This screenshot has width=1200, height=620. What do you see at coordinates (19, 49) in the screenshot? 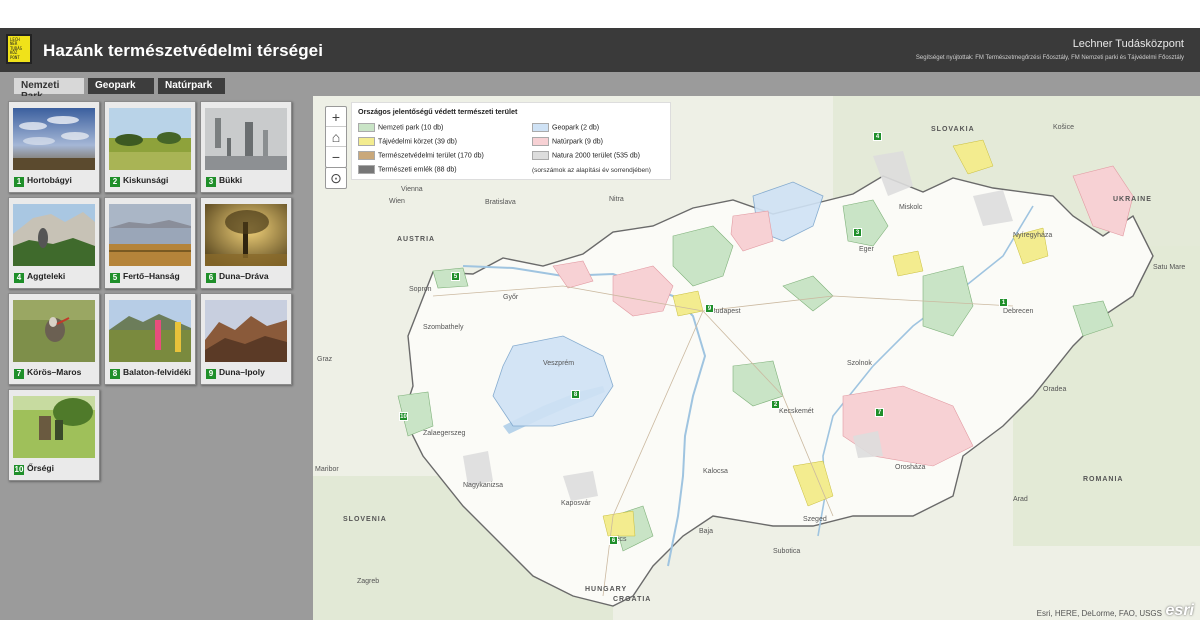
I see `logo: LECH NER TUDÁS KÖZ PONT` at bounding box center [19, 49].